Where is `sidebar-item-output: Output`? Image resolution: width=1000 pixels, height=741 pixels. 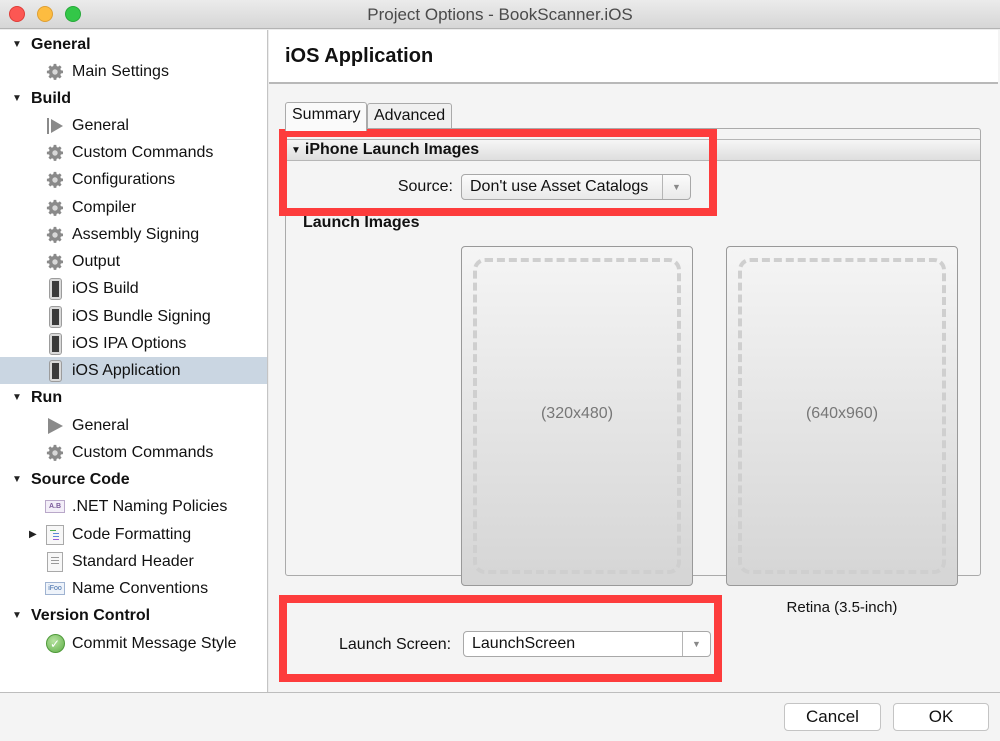
sidebar-item-output: Output is located at coordinates (133, 261).